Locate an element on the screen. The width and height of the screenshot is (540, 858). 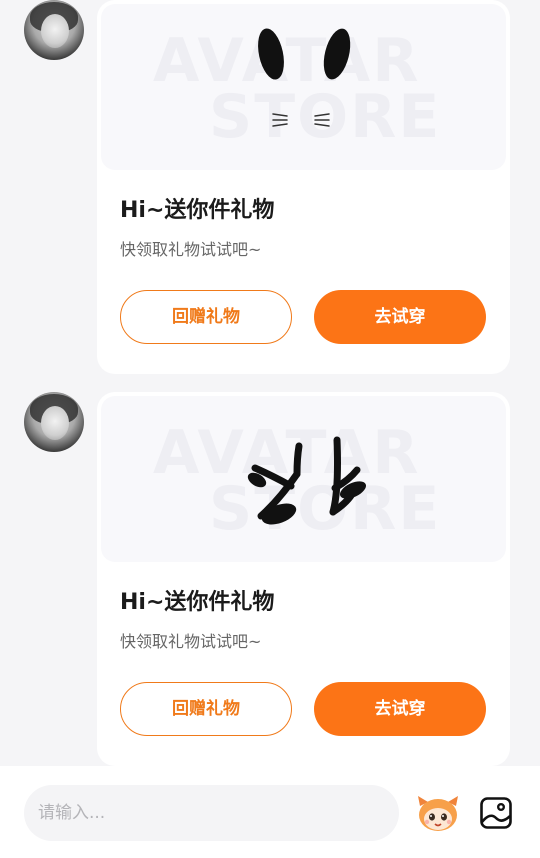
rabbit-ears-icon is located at coordinates (304, 77).